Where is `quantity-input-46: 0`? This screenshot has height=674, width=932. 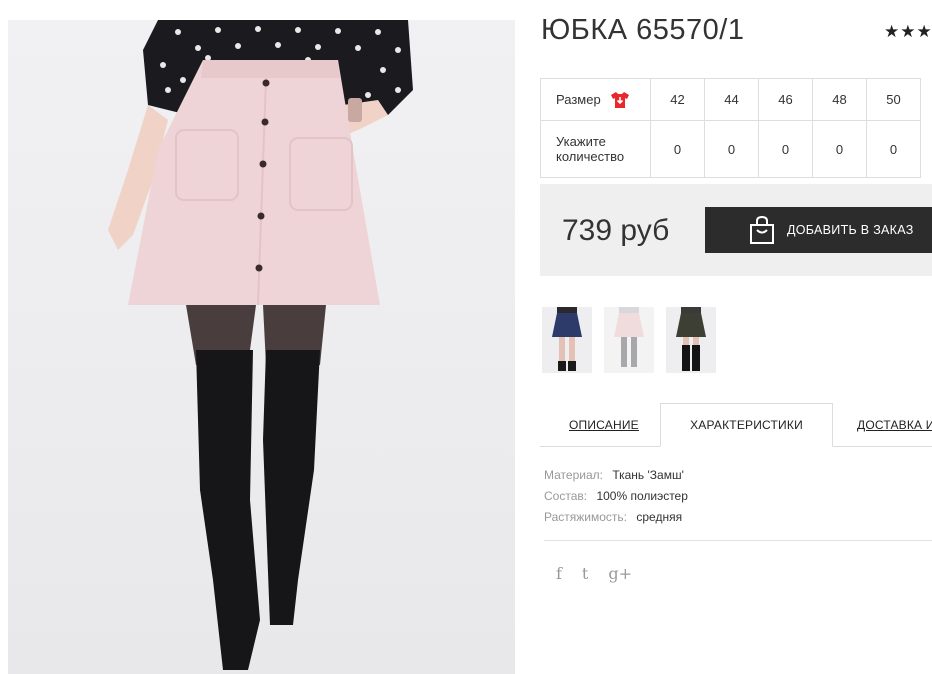
quantity-input-46: 0 is located at coordinates (785, 149).